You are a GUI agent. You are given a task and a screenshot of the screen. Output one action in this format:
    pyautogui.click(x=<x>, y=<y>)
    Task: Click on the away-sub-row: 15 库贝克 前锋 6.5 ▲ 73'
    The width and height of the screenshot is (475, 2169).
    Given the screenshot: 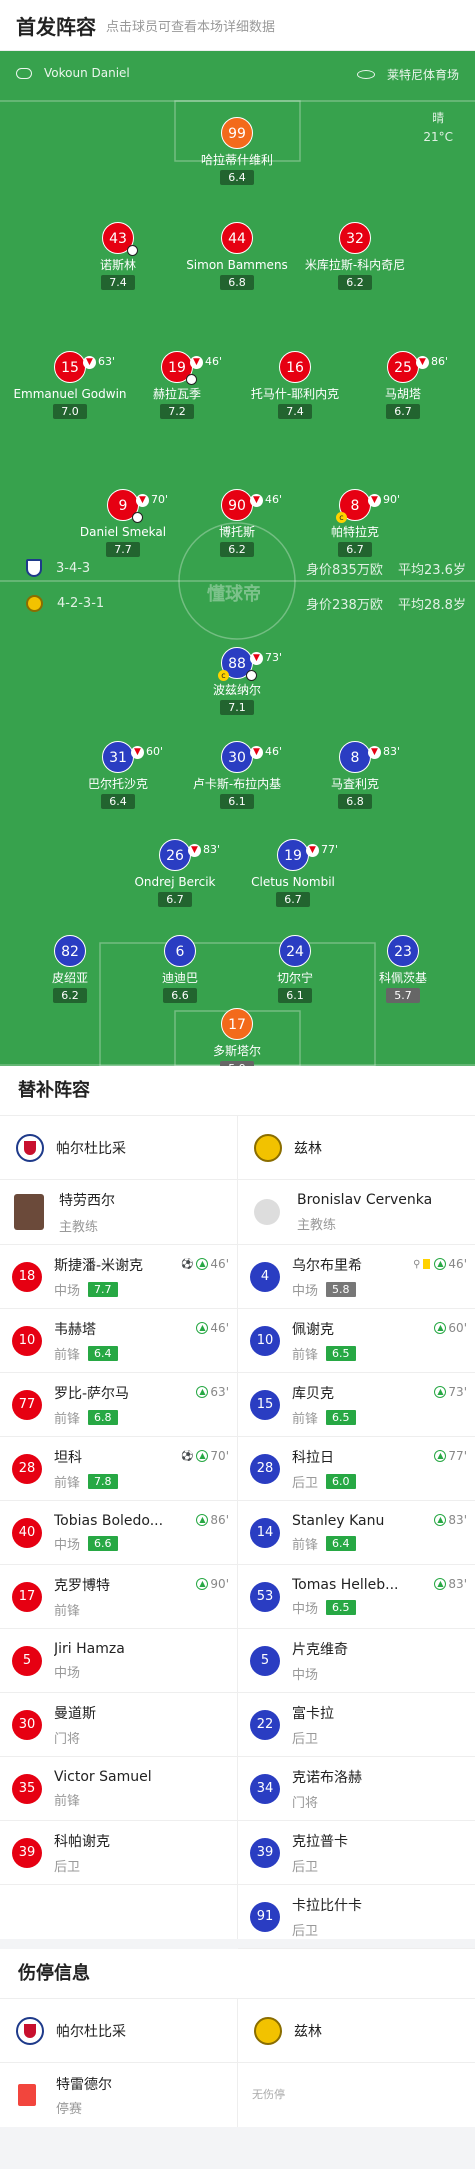 What is the action you would take?
    pyautogui.click(x=356, y=1405)
    